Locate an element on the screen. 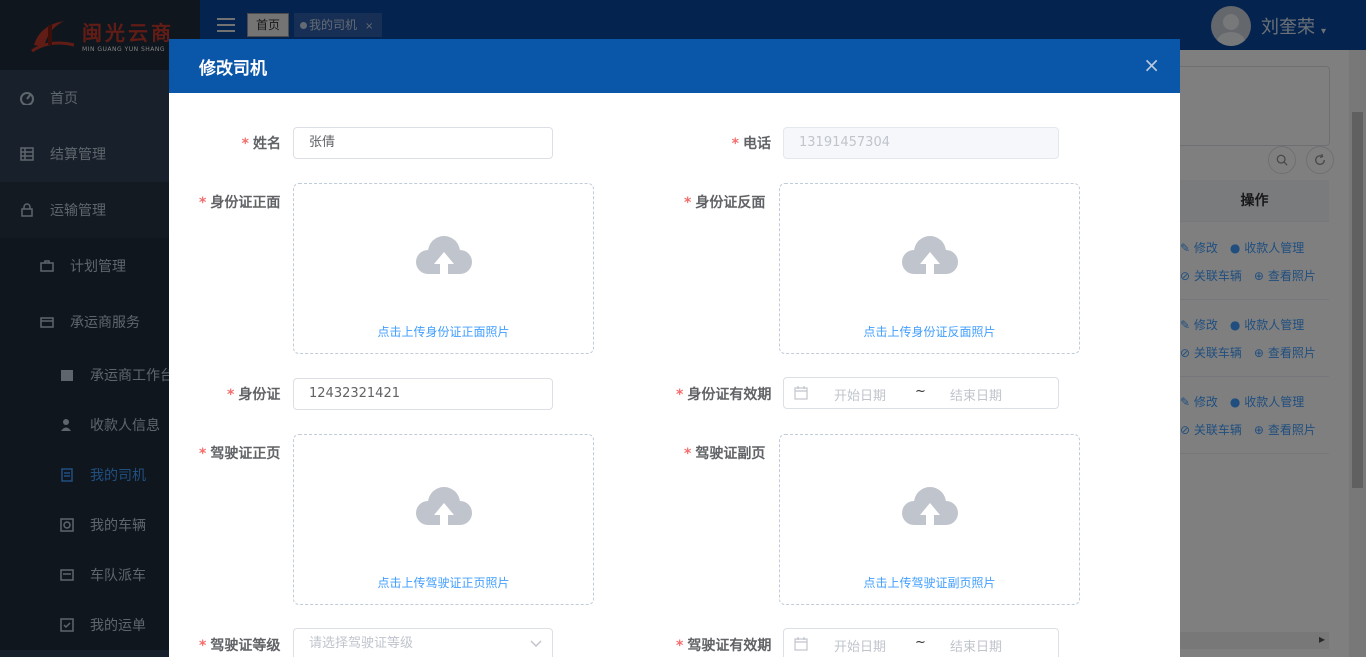 The height and width of the screenshot is (657, 1366). license-back-label: * 驾驶证副页 is located at coordinates (725, 454).